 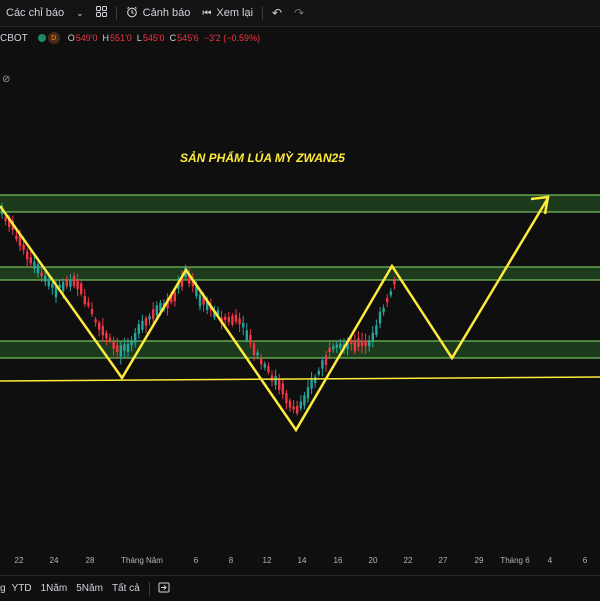 I want to click on x-tick-label: 28, so click(x=90, y=560).